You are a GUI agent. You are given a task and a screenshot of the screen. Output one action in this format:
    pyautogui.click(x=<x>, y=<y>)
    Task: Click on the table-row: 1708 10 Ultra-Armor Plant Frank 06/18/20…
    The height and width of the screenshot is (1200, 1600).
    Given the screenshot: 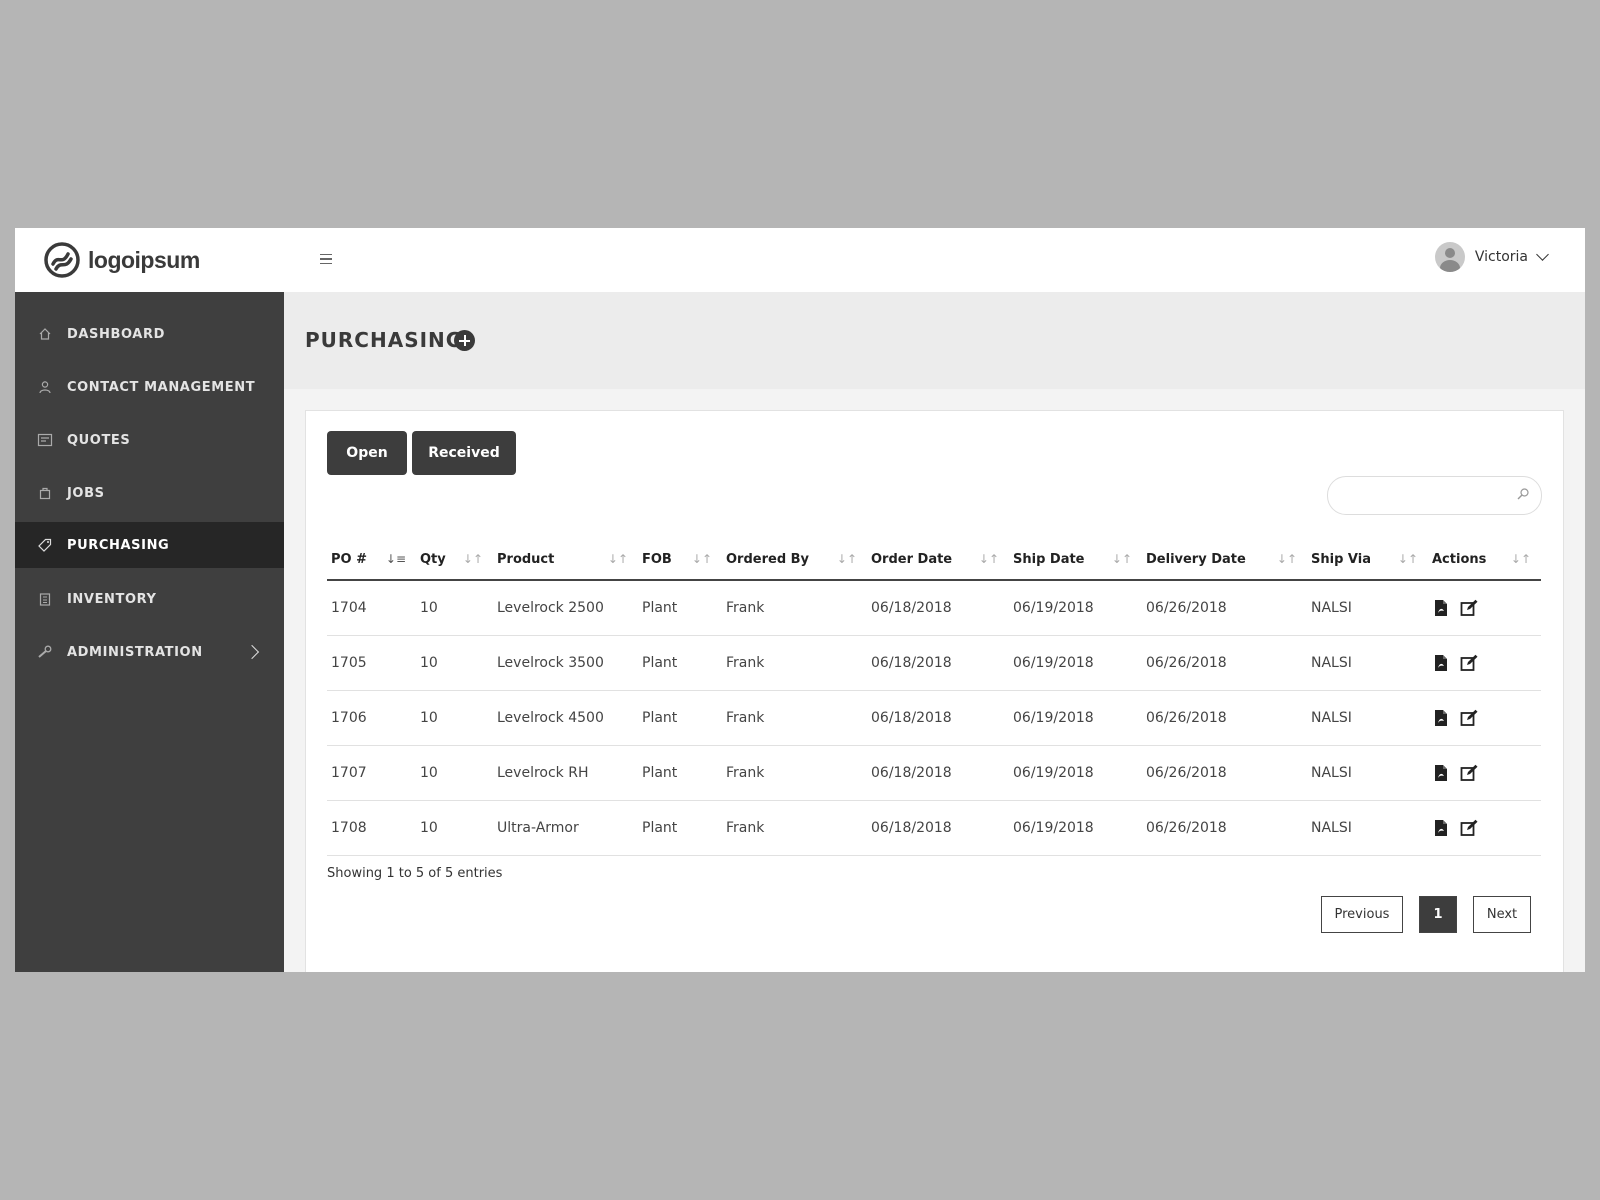 What is the action you would take?
    pyautogui.click(x=934, y=828)
    